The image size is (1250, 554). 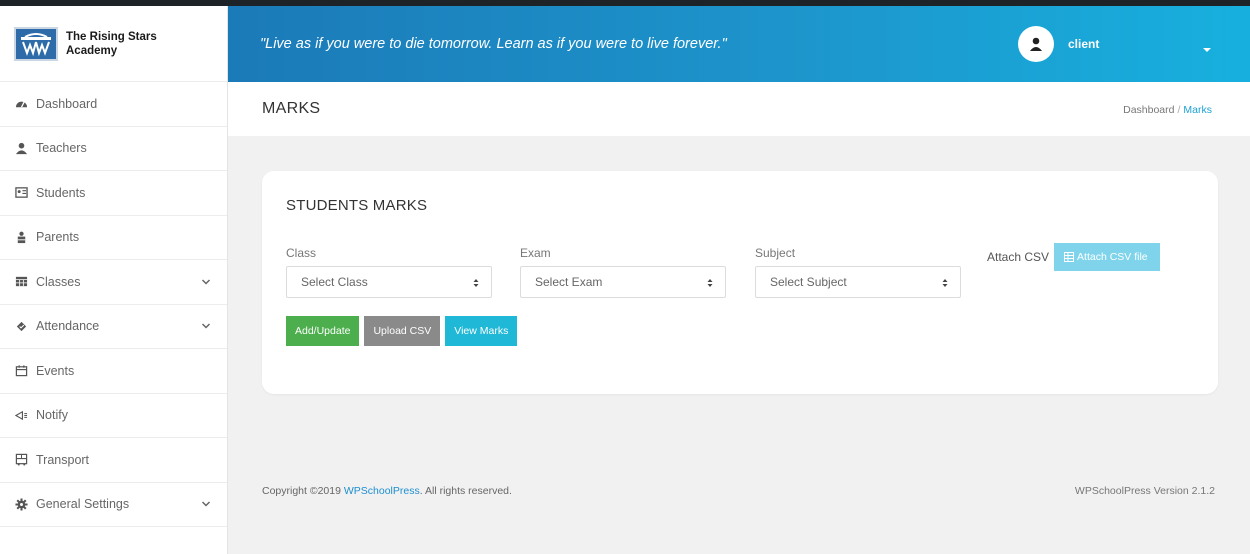 I want to click on sidebar-item-label: General Settings, so click(x=83, y=504).